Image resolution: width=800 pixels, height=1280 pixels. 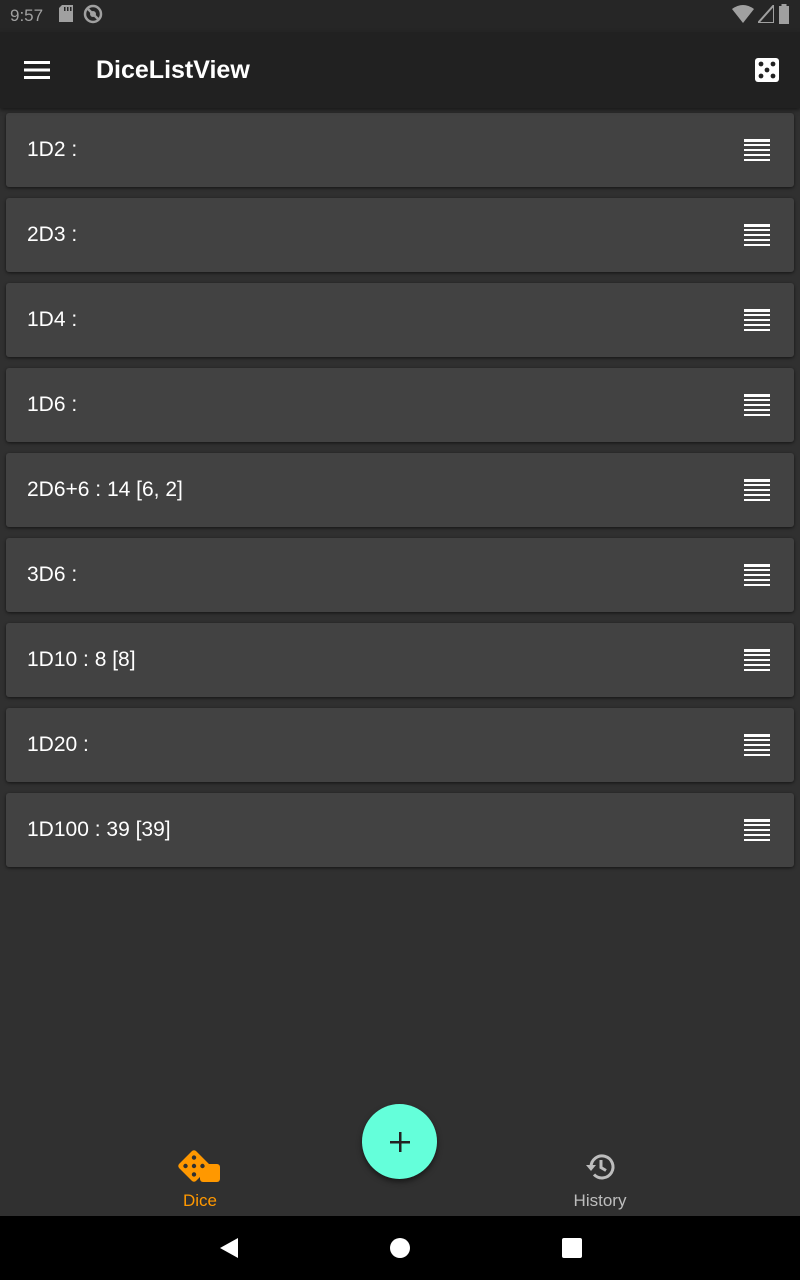 I want to click on back-icon, so click(x=230, y=1248).